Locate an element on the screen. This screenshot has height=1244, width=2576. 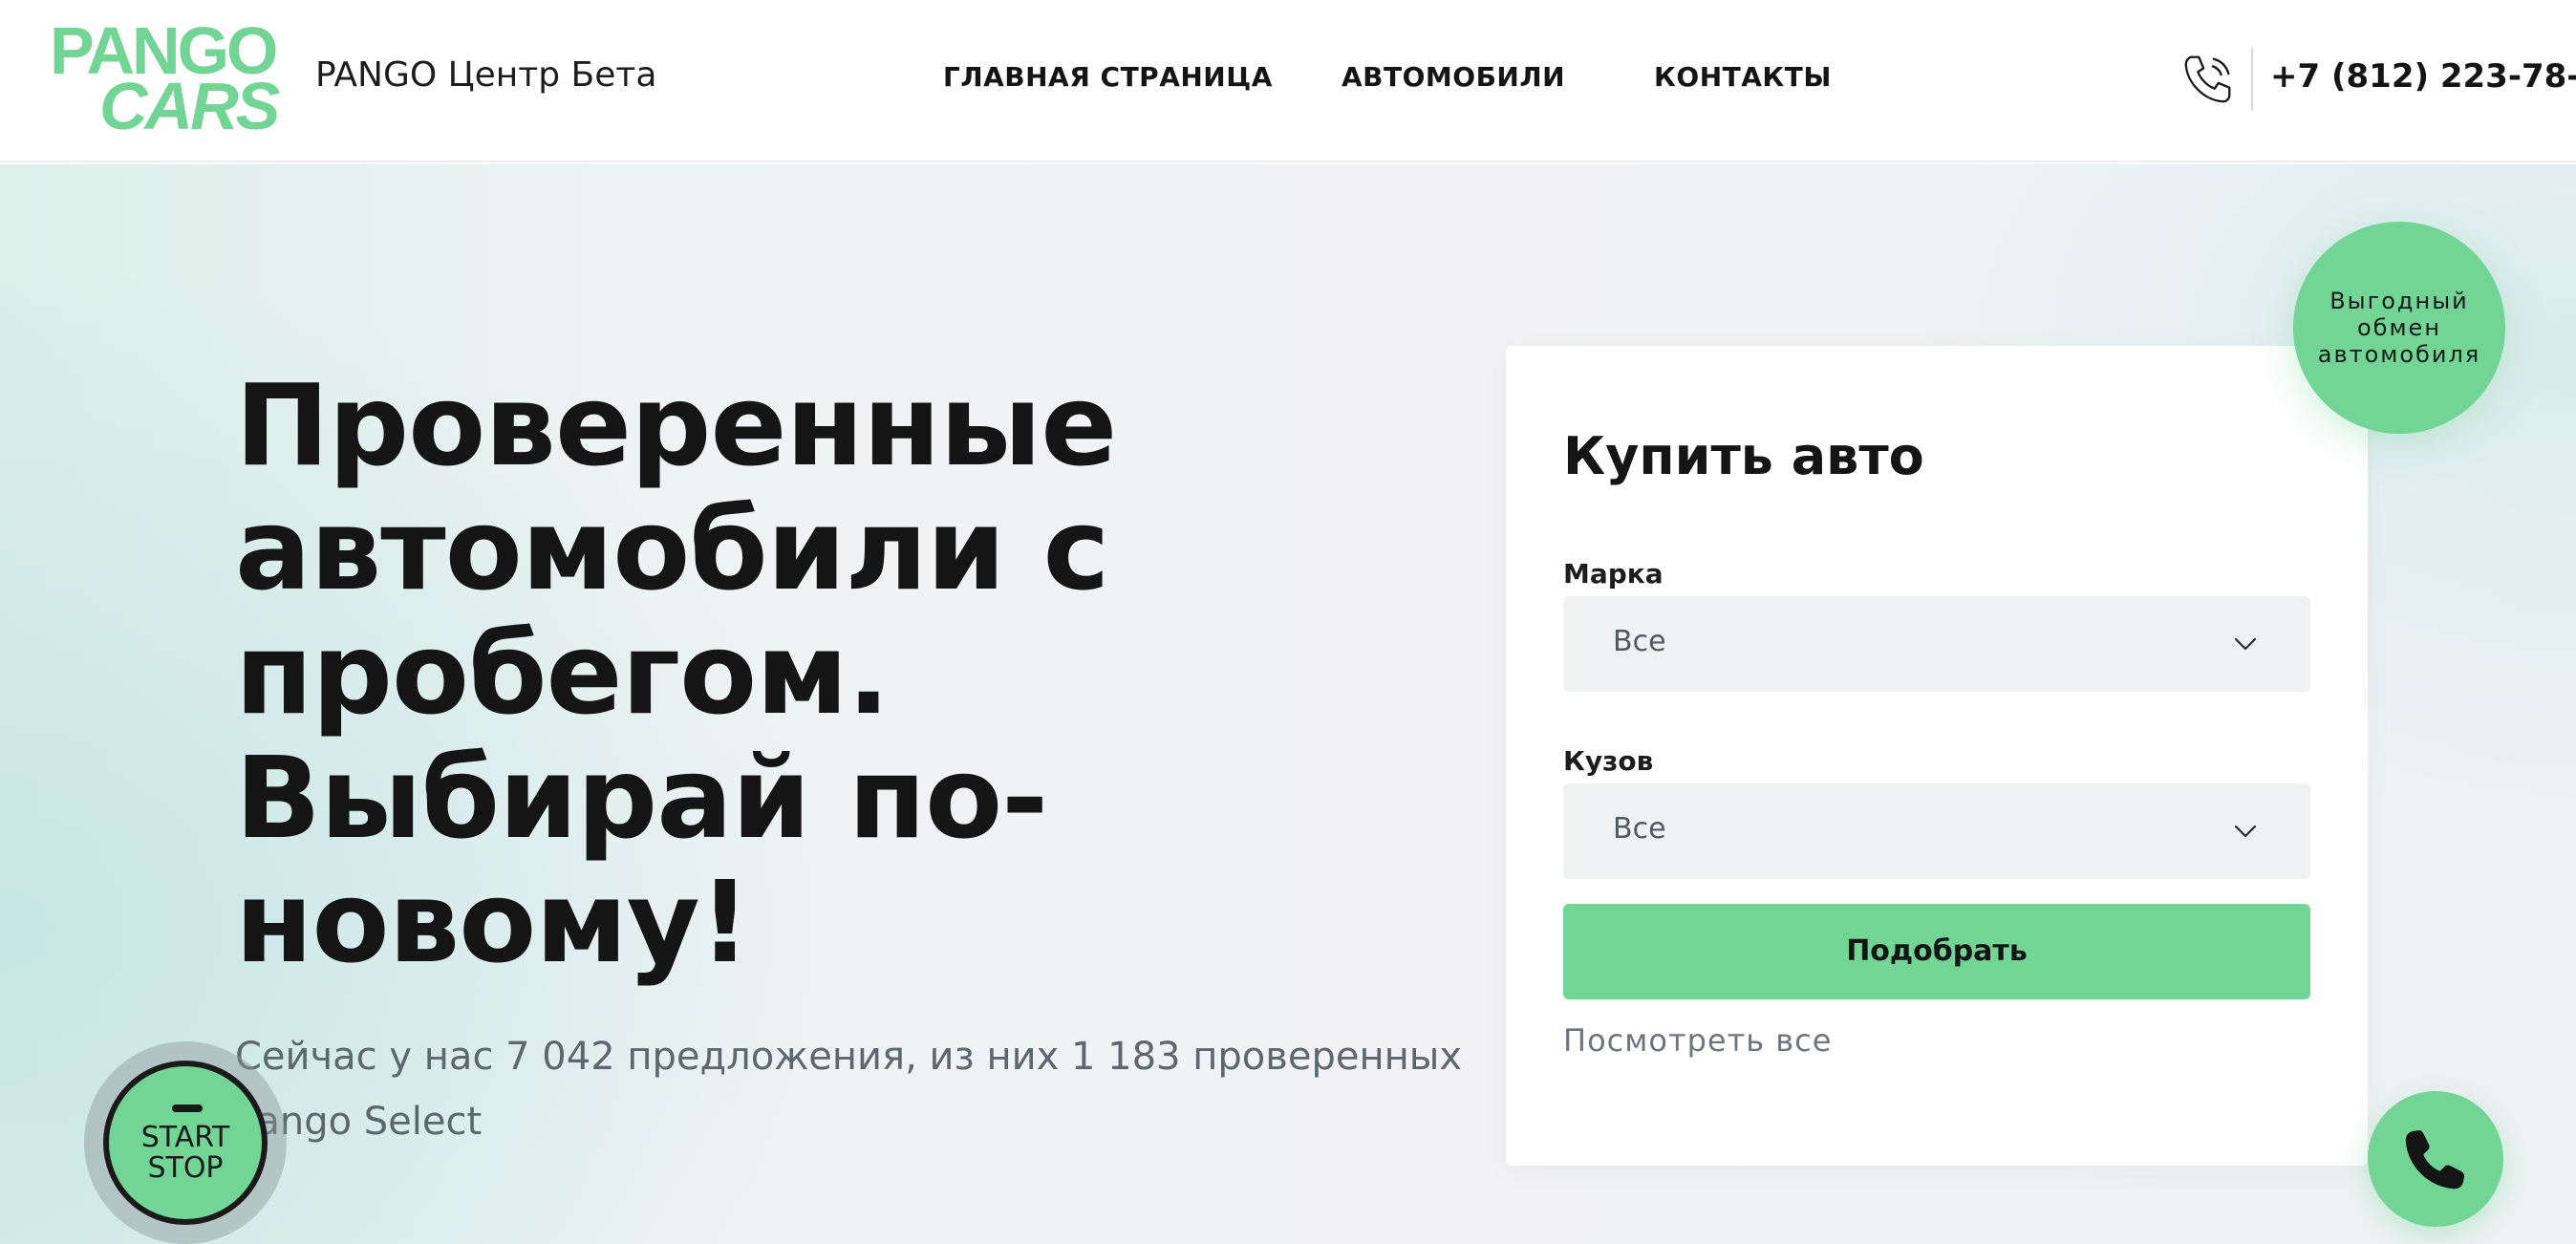
phone-number-link: +7 (812) 223-78-39 is located at coordinates (2423, 77).